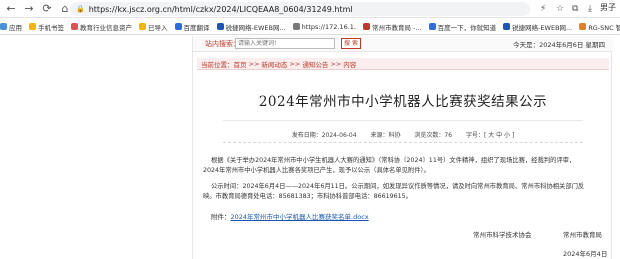 The image size is (620, 259). Describe the element at coordinates (403, 102) in the screenshot. I see `article-title: 2024年常州市中小学机器人比赛获奖结果公示` at that location.